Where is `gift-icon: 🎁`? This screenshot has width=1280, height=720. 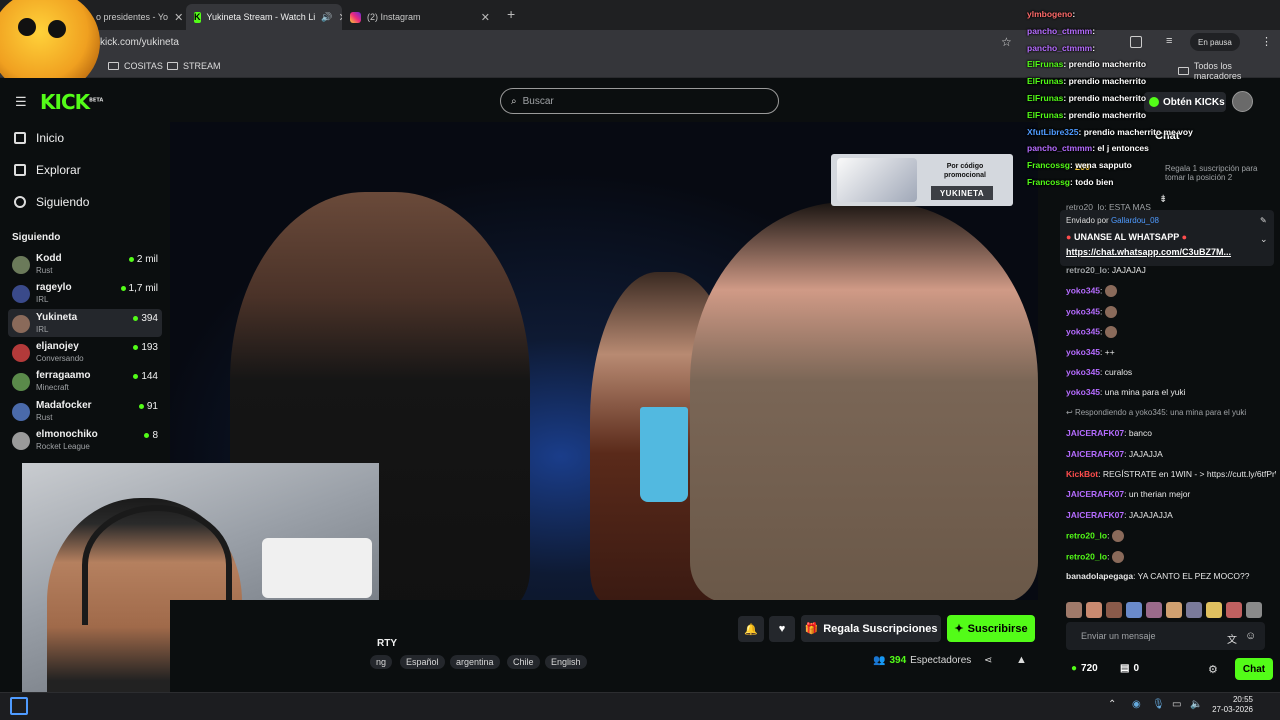
gift-icon: 🎁 is located at coordinates (811, 629).